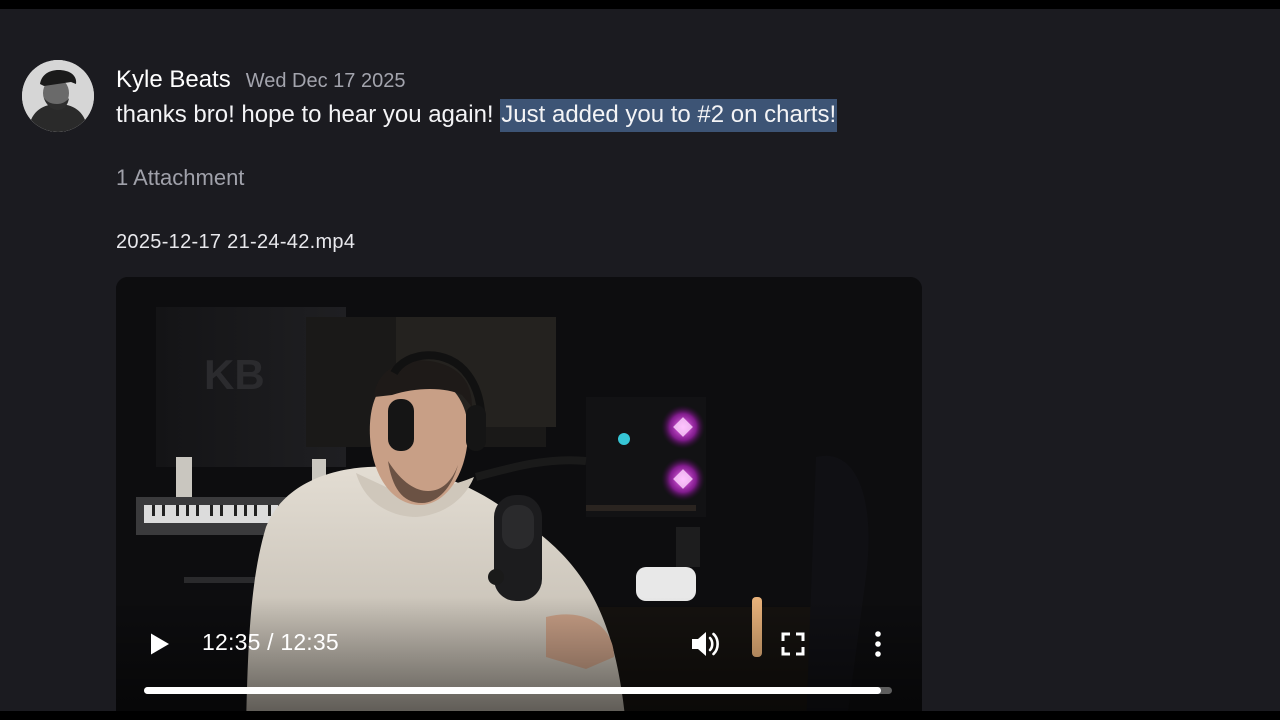 The height and width of the screenshot is (720, 1280). Describe the element at coordinates (669, 115) in the screenshot. I see `message-text-selected: Just added you to #2 on charts!` at that location.